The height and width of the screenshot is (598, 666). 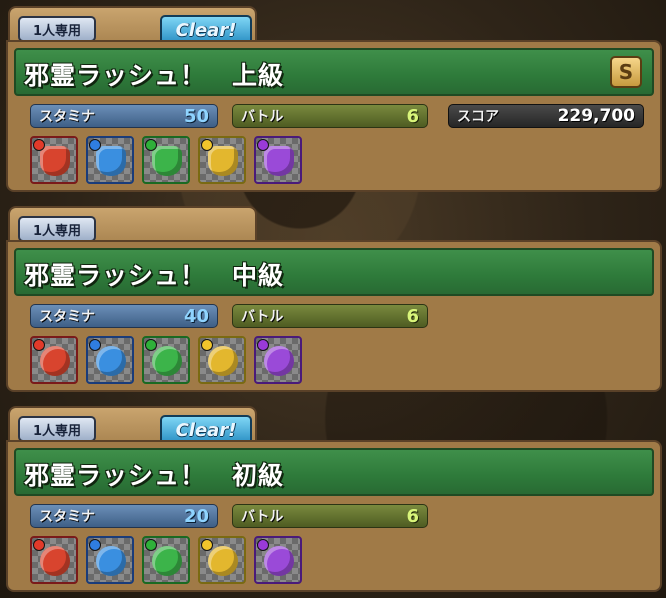 What do you see at coordinates (124, 516) in the screenshot?
I see `stamina-stat: スタミナ 20` at bounding box center [124, 516].